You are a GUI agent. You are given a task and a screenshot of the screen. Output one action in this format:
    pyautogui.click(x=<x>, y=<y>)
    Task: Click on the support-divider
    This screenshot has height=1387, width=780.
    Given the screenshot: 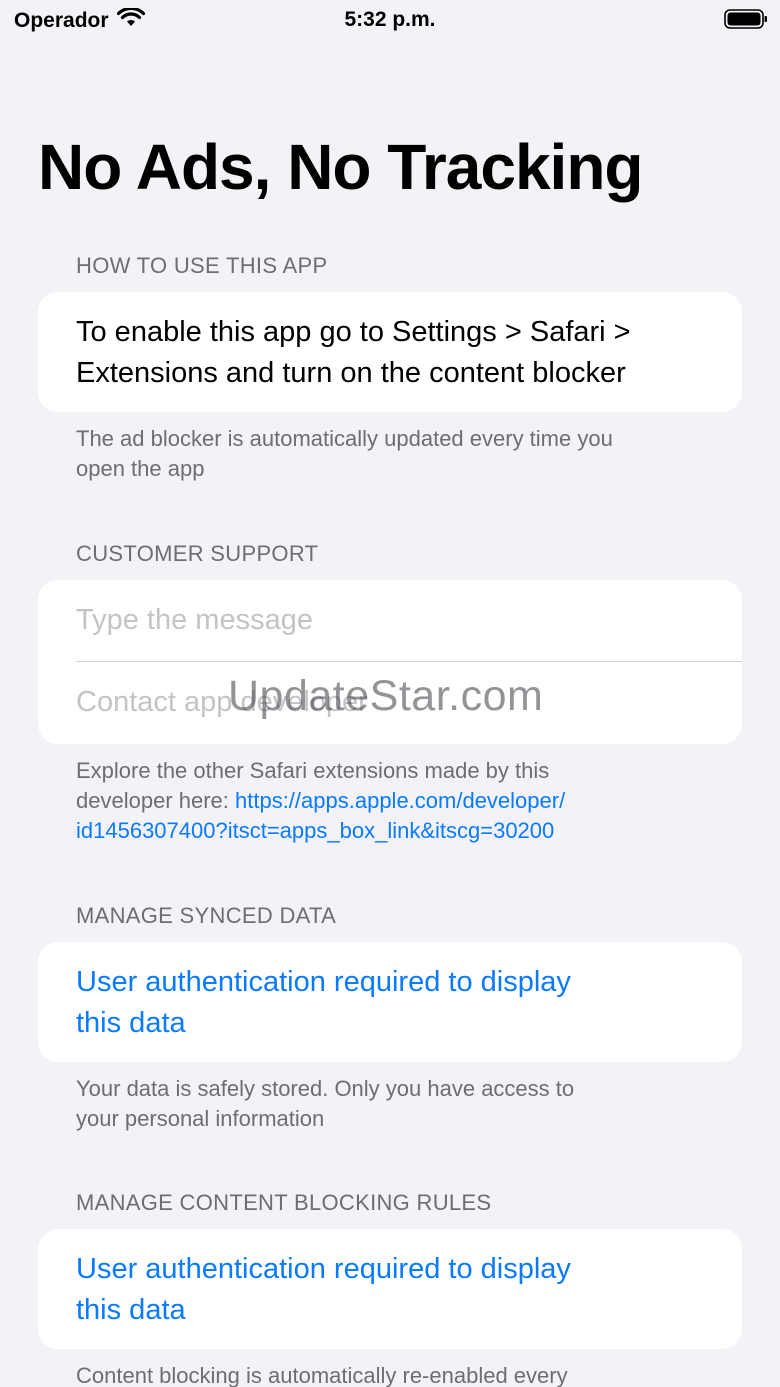 What is the action you would take?
    pyautogui.click(x=409, y=661)
    